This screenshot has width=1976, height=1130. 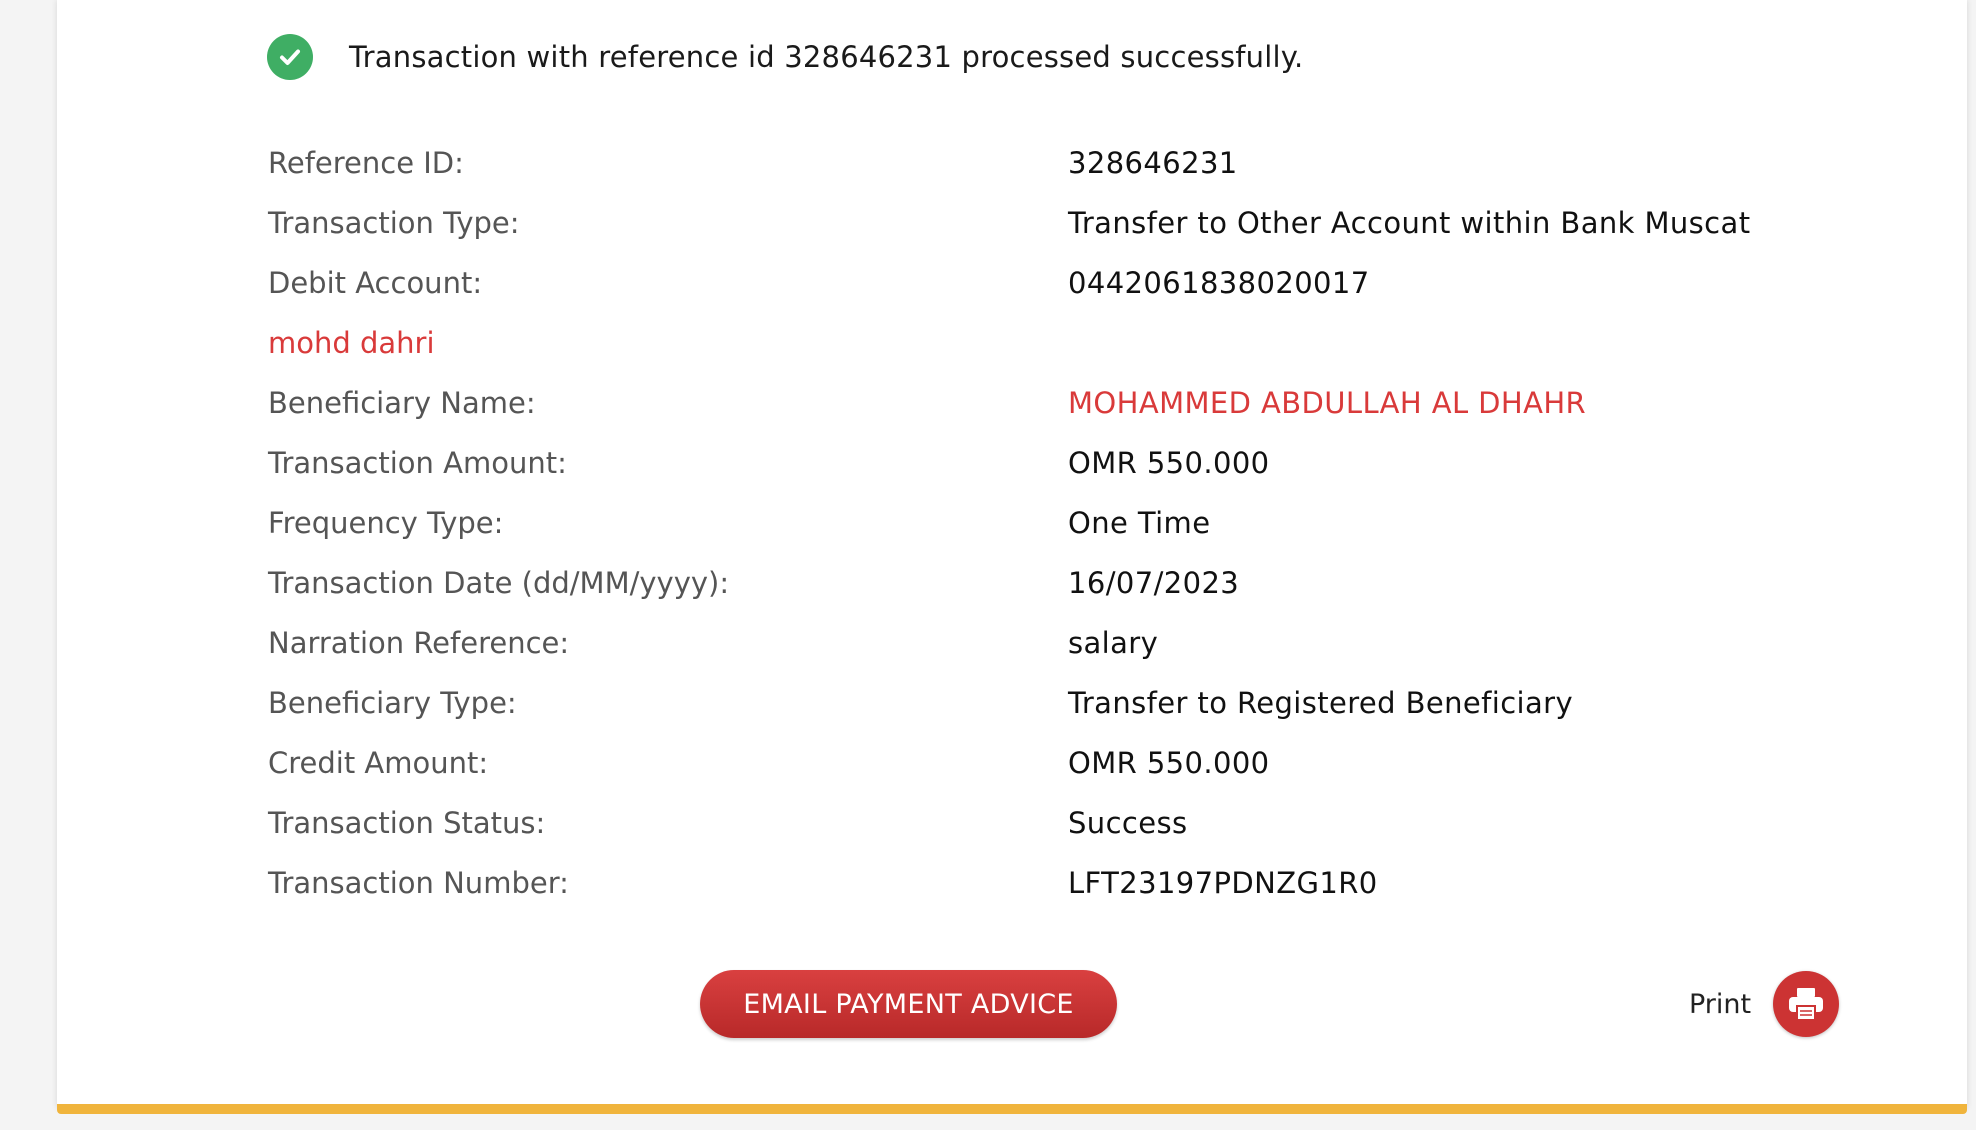 What do you see at coordinates (1128, 823) in the screenshot?
I see `transaction-status-value: Success` at bounding box center [1128, 823].